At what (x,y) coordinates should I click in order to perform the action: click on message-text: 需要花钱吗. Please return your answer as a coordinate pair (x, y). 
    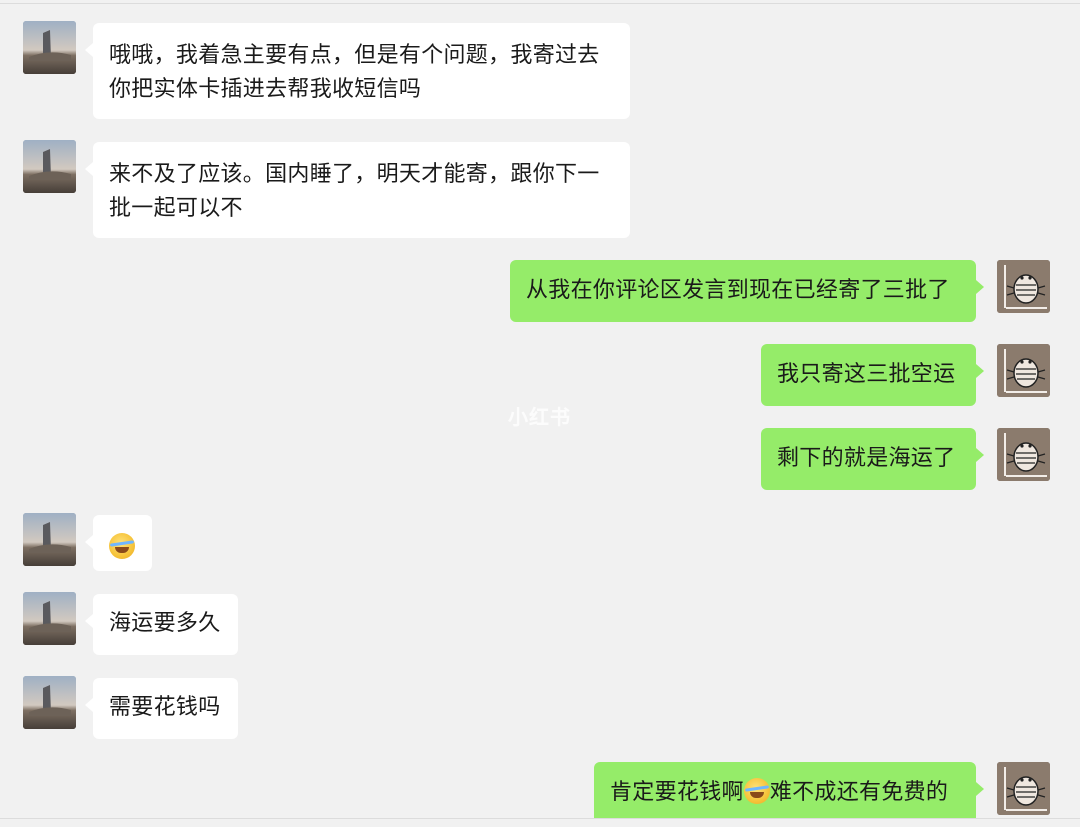
    Looking at the image, I should click on (165, 707).